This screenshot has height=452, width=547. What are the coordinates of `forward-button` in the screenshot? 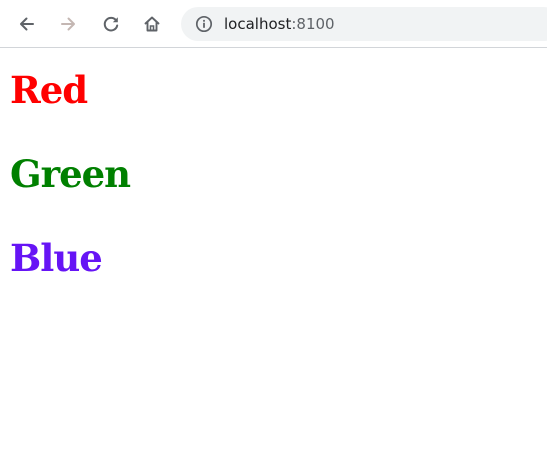 It's located at (68, 24).